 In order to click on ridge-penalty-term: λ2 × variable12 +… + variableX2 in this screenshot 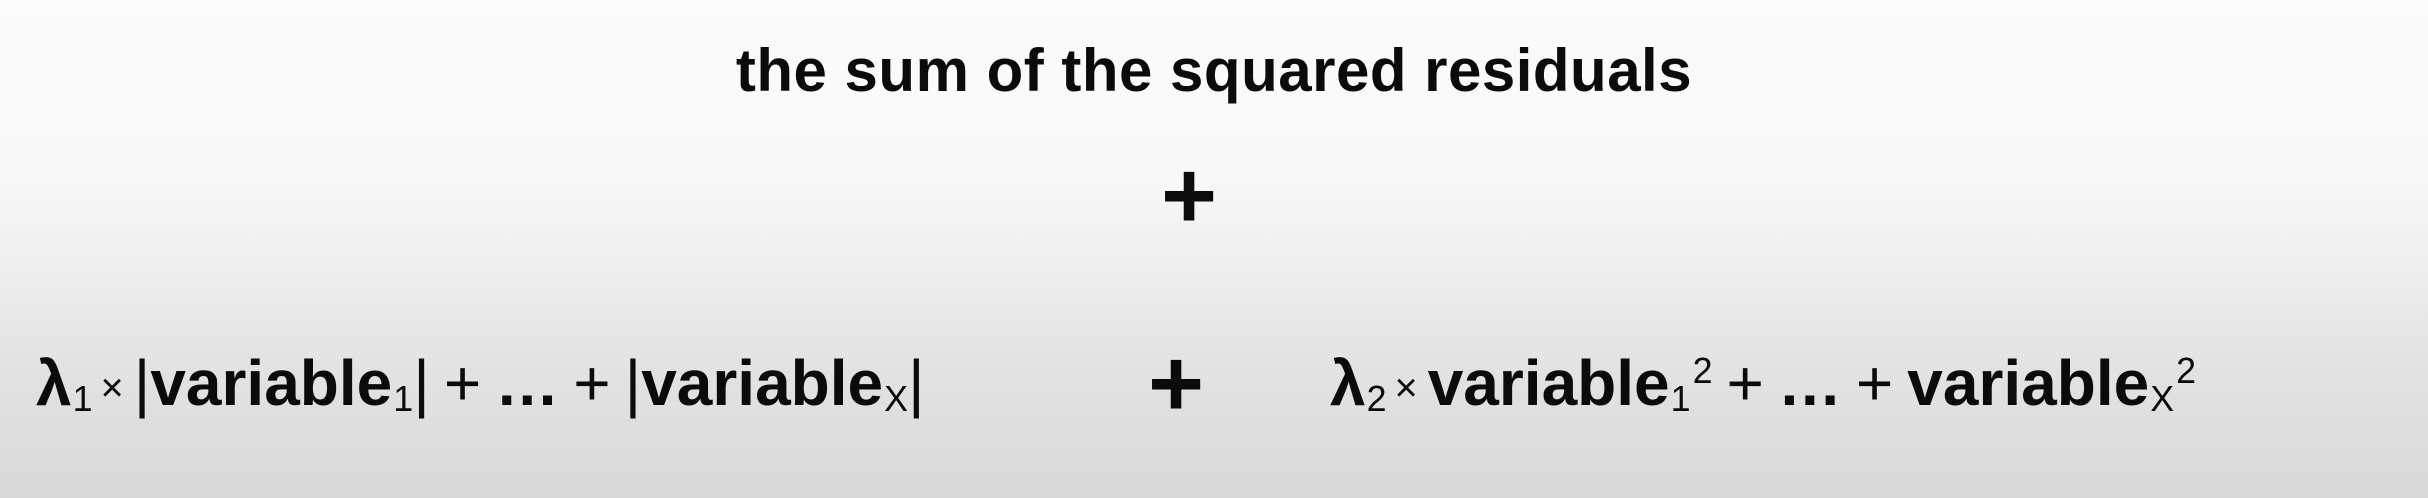, I will do `click(1763, 383)`.